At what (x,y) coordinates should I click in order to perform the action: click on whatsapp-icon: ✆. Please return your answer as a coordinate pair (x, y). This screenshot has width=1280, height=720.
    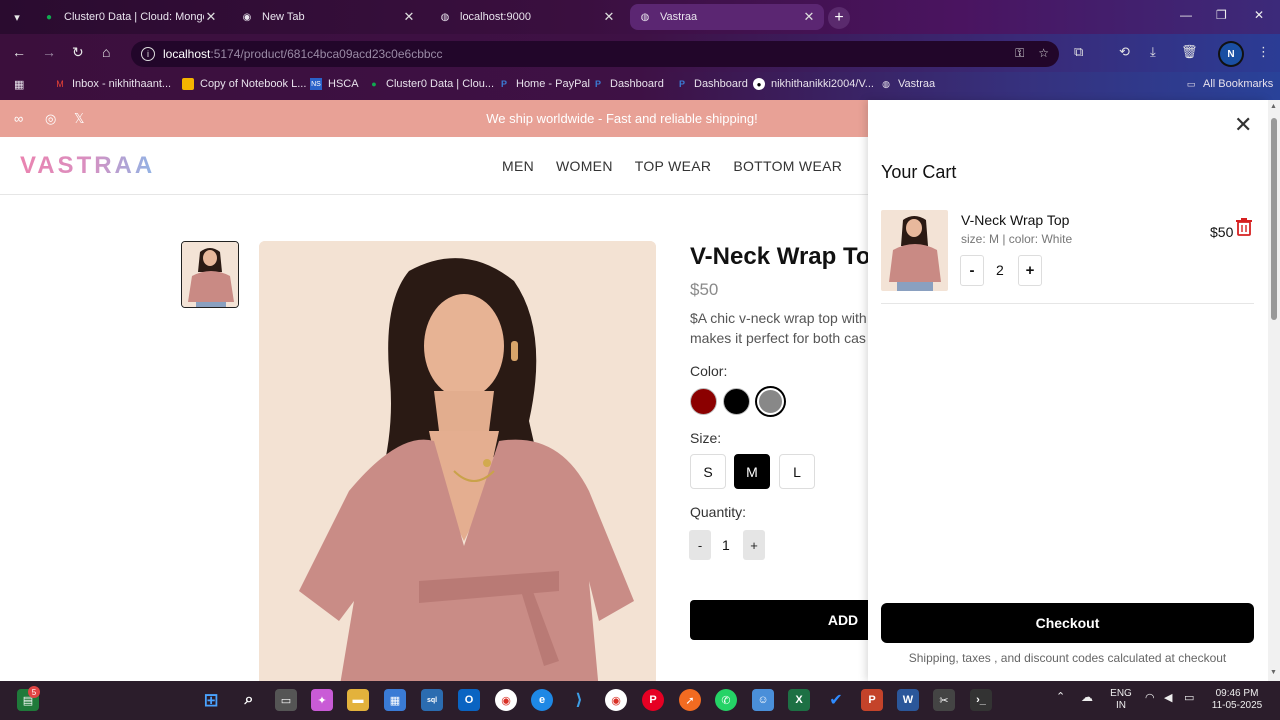
    Looking at the image, I should click on (726, 700).